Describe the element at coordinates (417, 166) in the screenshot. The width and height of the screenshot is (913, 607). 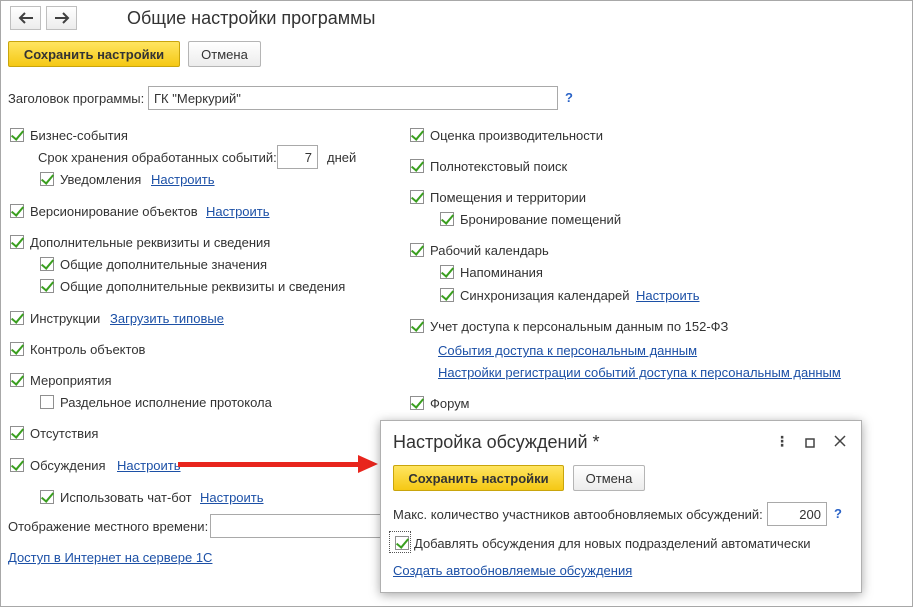
I see `fulltext-search-checkbox` at that location.